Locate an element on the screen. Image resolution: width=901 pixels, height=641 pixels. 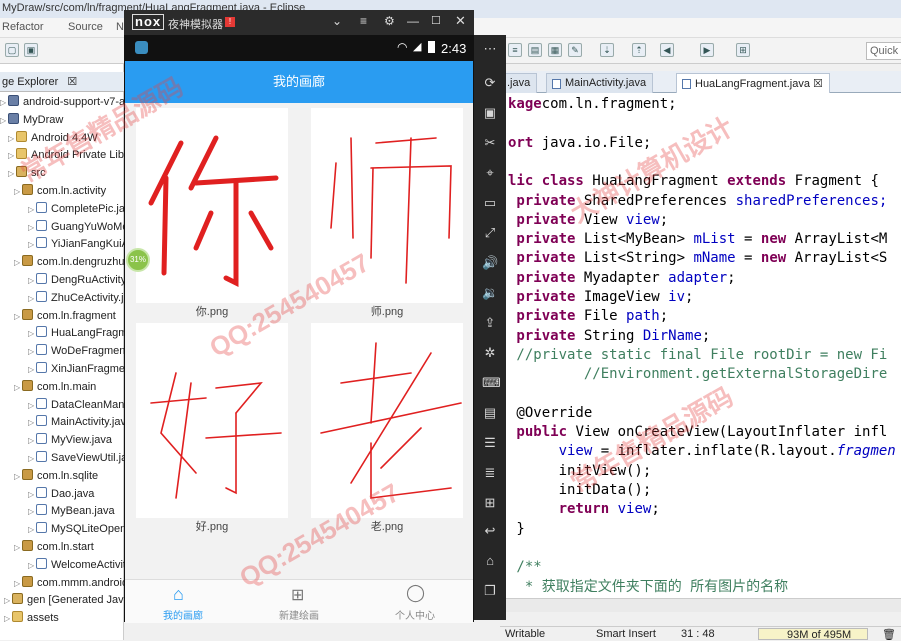
tree-item: ▷ Android 4.4W is located at coordinates (53, 138).